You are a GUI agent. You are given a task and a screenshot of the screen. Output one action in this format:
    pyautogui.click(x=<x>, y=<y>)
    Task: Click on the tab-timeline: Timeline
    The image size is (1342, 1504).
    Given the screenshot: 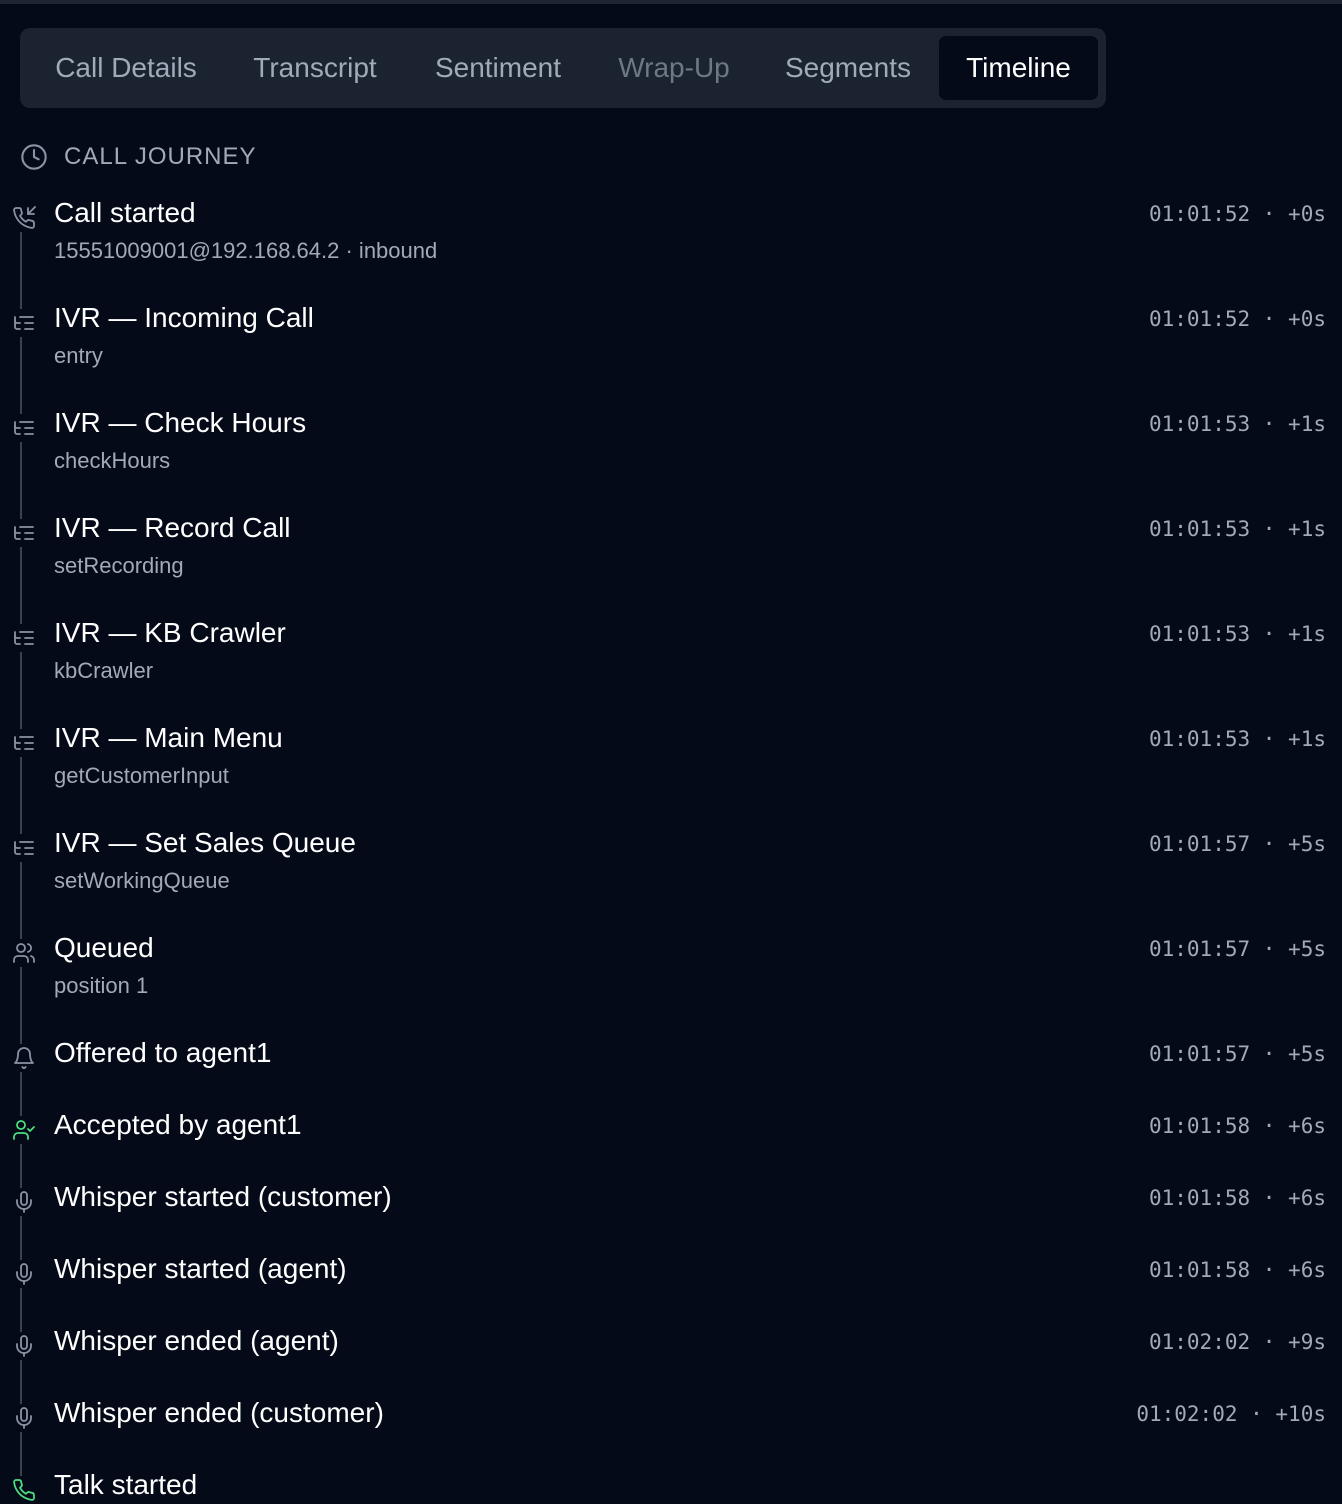 What is the action you would take?
    pyautogui.click(x=1018, y=68)
    